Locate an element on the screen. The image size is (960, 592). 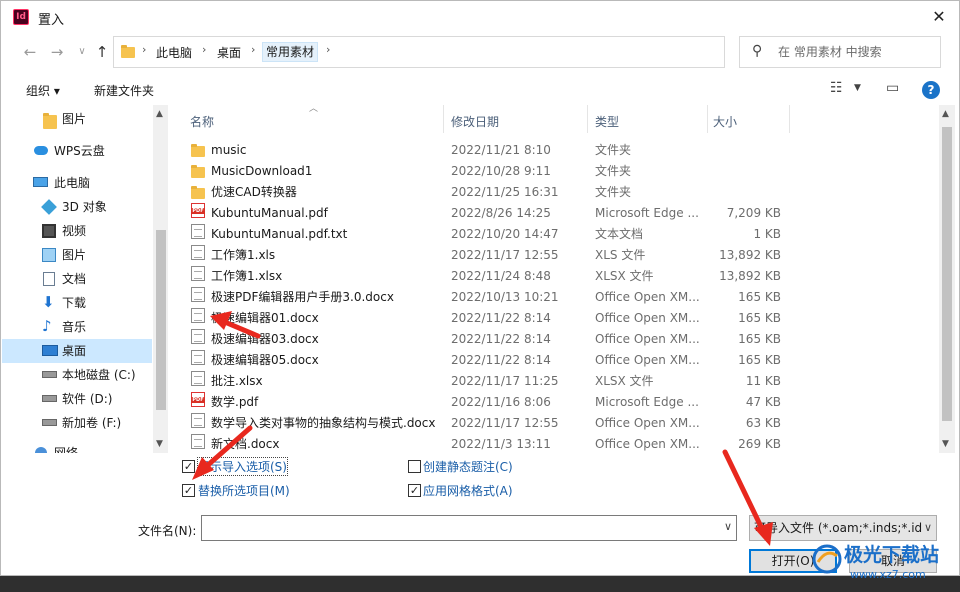
breadcrumb-current-folder: 常用素材 is located at coordinates (290, 52).